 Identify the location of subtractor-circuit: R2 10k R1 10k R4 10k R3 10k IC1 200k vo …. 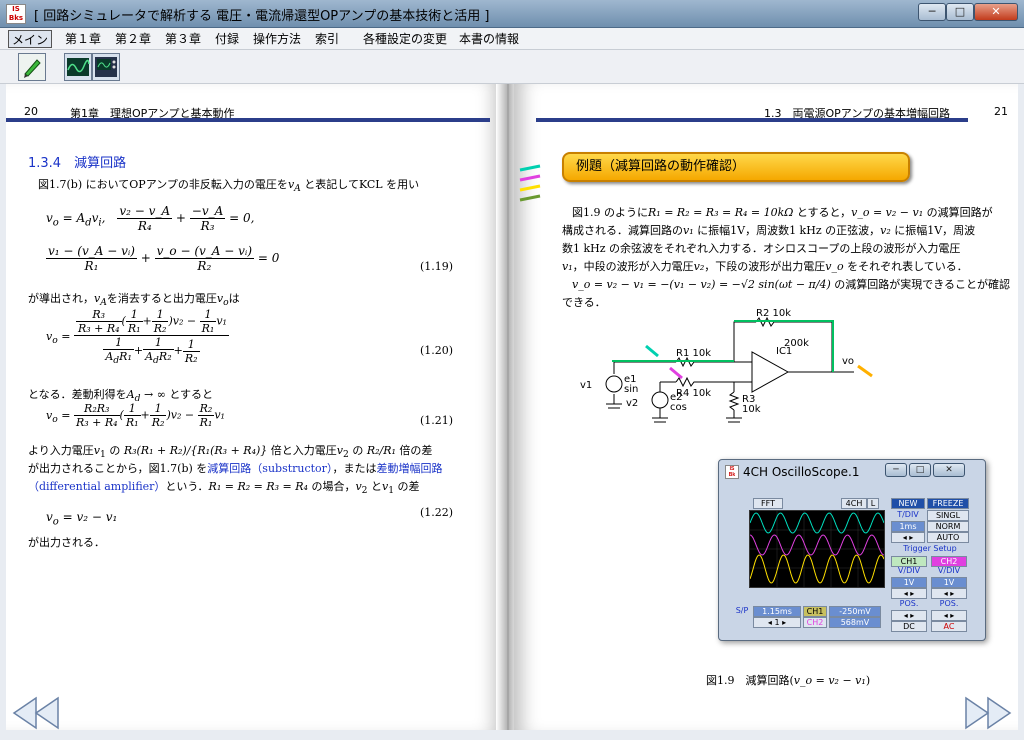
(726, 365).